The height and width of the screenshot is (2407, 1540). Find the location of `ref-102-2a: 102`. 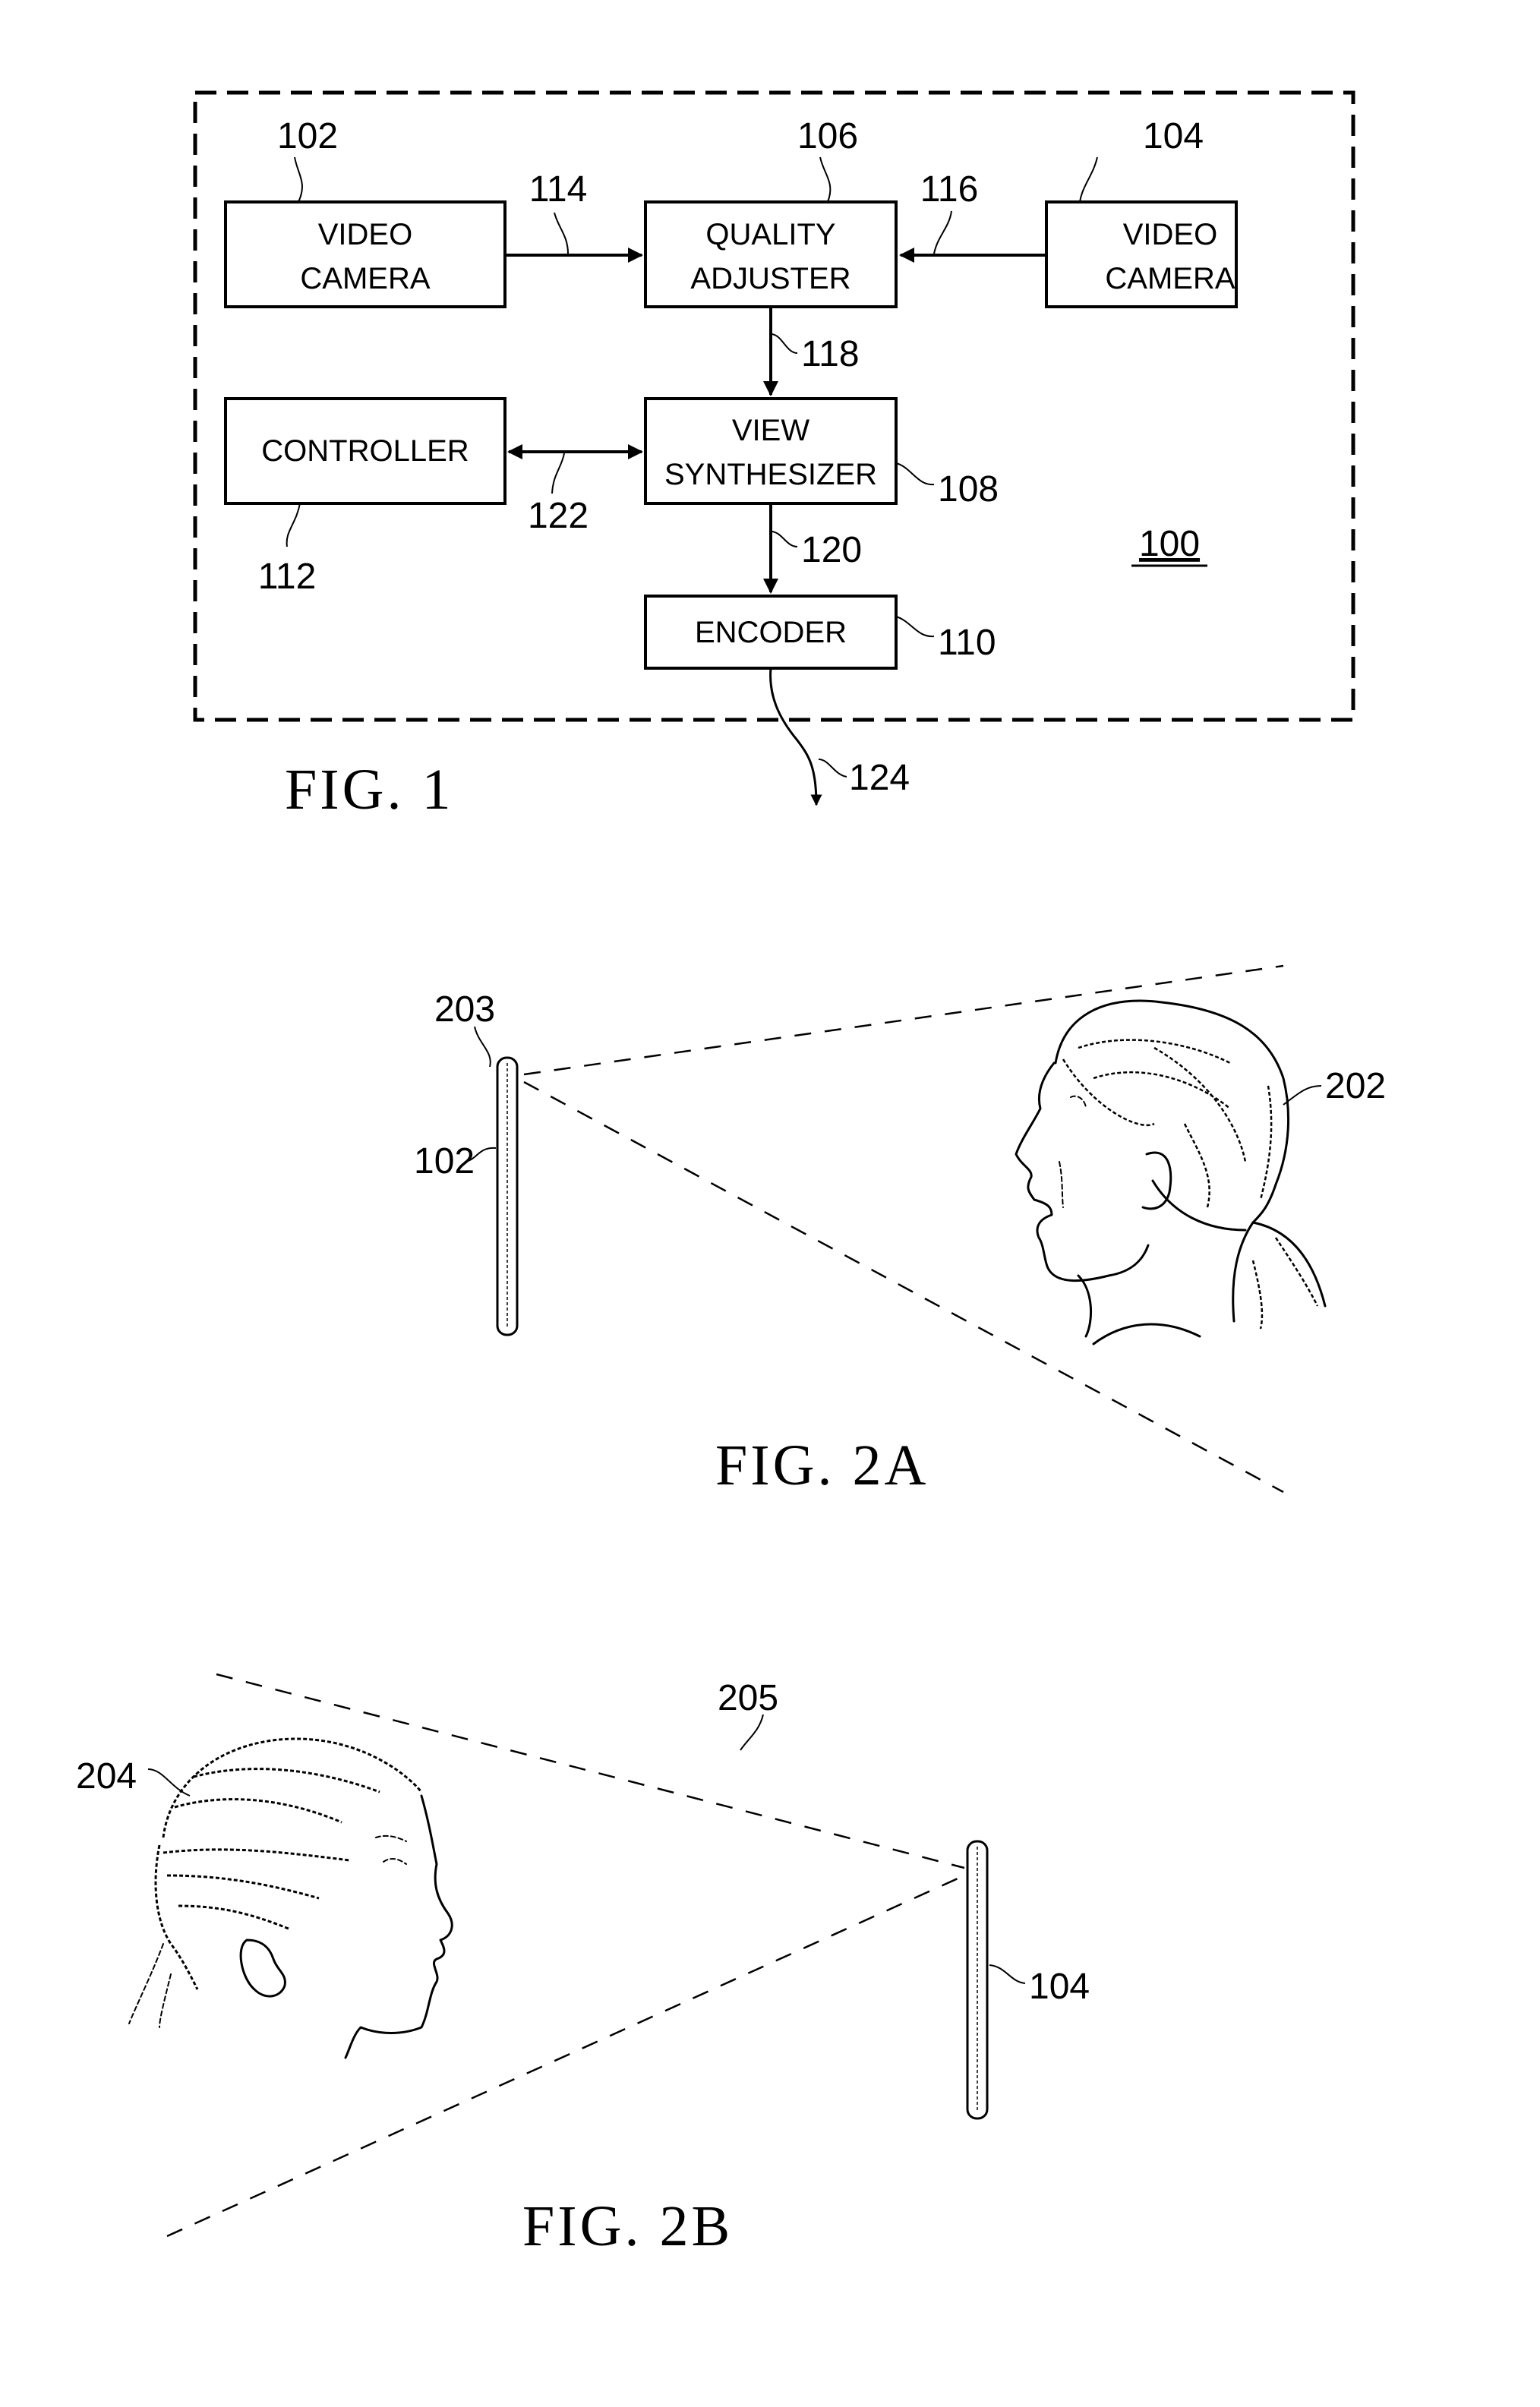

ref-102-2a: 102 is located at coordinates (444, 1161).